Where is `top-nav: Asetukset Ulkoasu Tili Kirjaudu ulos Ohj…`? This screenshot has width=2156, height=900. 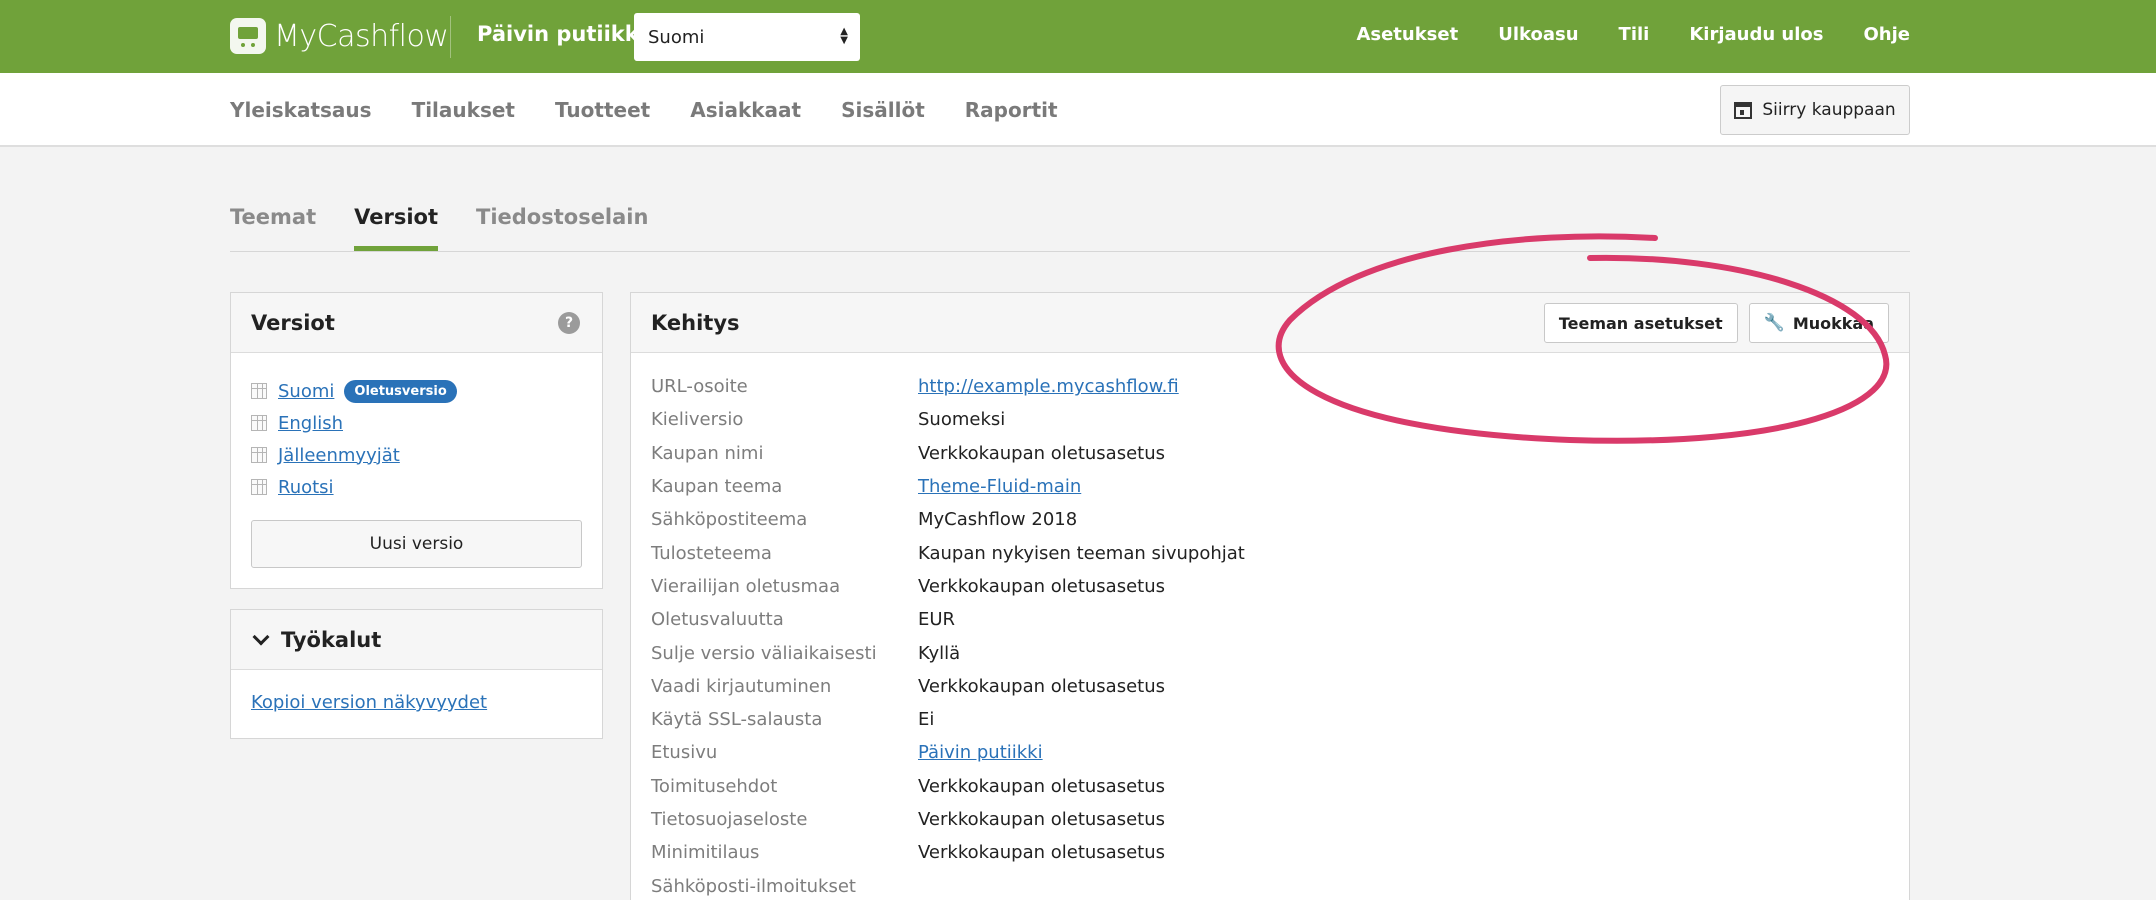
top-nav: Asetukset Ulkoasu Tili Kirjaudu ulos Ohj… is located at coordinates (1613, 34).